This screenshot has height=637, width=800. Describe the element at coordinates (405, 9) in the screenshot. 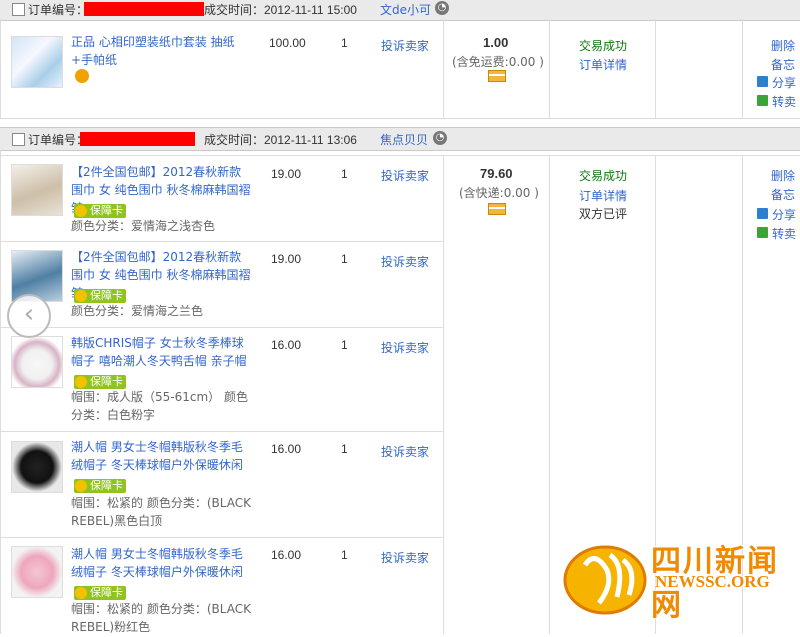

I see `seller-name-link: 文de小可` at that location.